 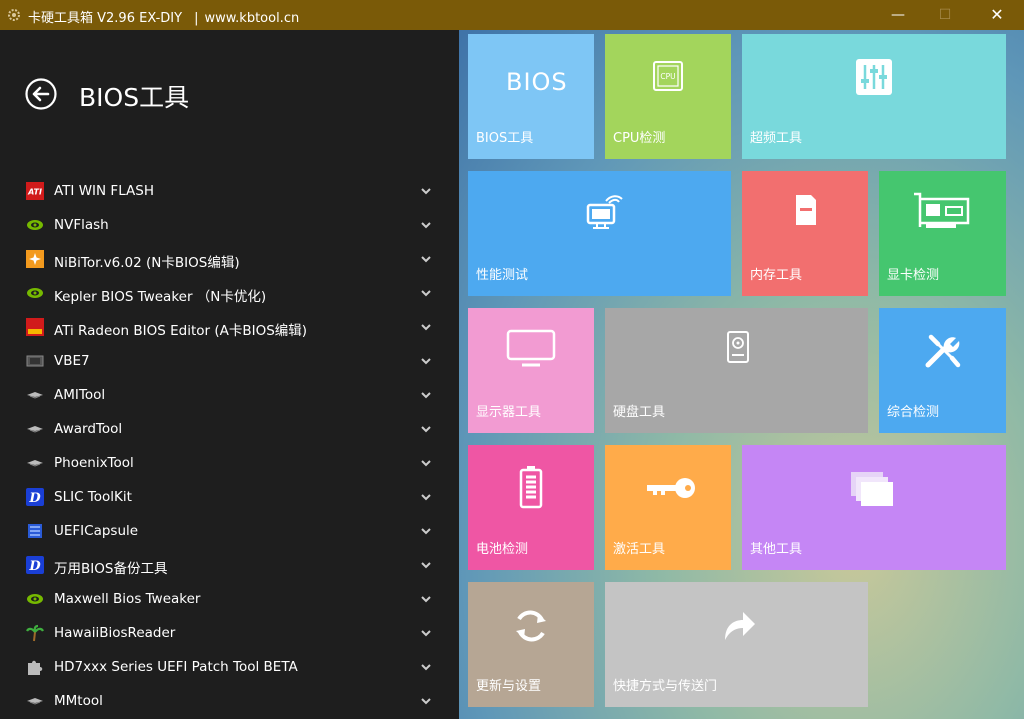 I want to click on tile-label: 更新与设置, so click(x=509, y=686).